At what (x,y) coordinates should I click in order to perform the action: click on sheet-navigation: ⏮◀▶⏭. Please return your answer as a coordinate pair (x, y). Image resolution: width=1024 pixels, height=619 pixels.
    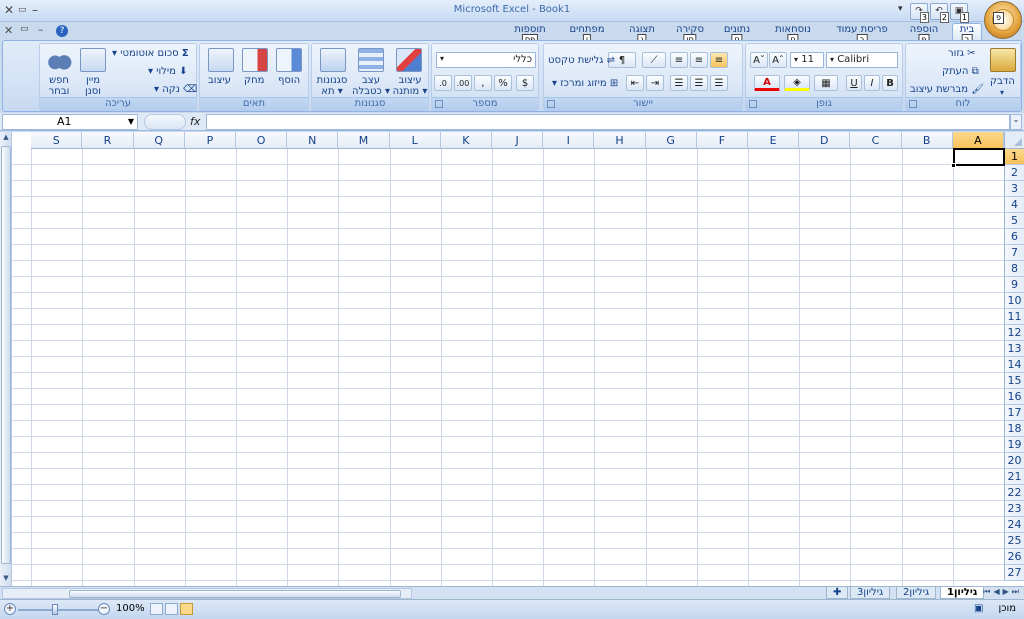
    Looking at the image, I should click on (1002, 592).